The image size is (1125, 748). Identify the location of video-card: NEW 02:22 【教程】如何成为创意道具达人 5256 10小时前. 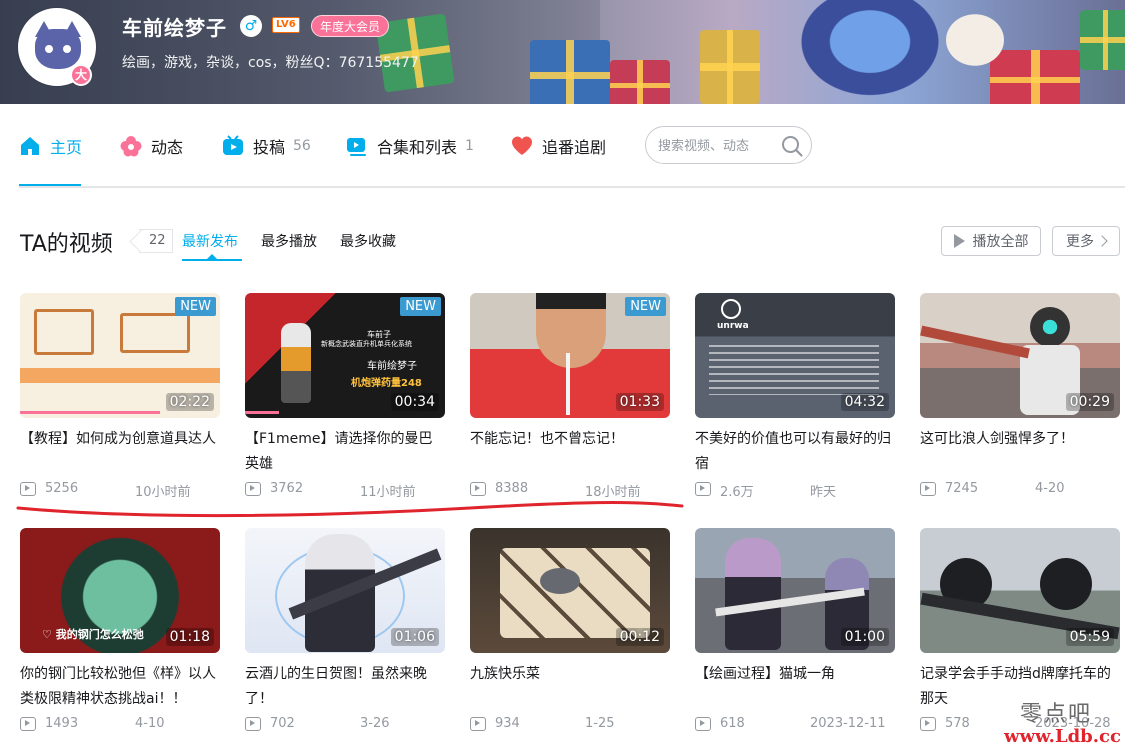
(120, 397).